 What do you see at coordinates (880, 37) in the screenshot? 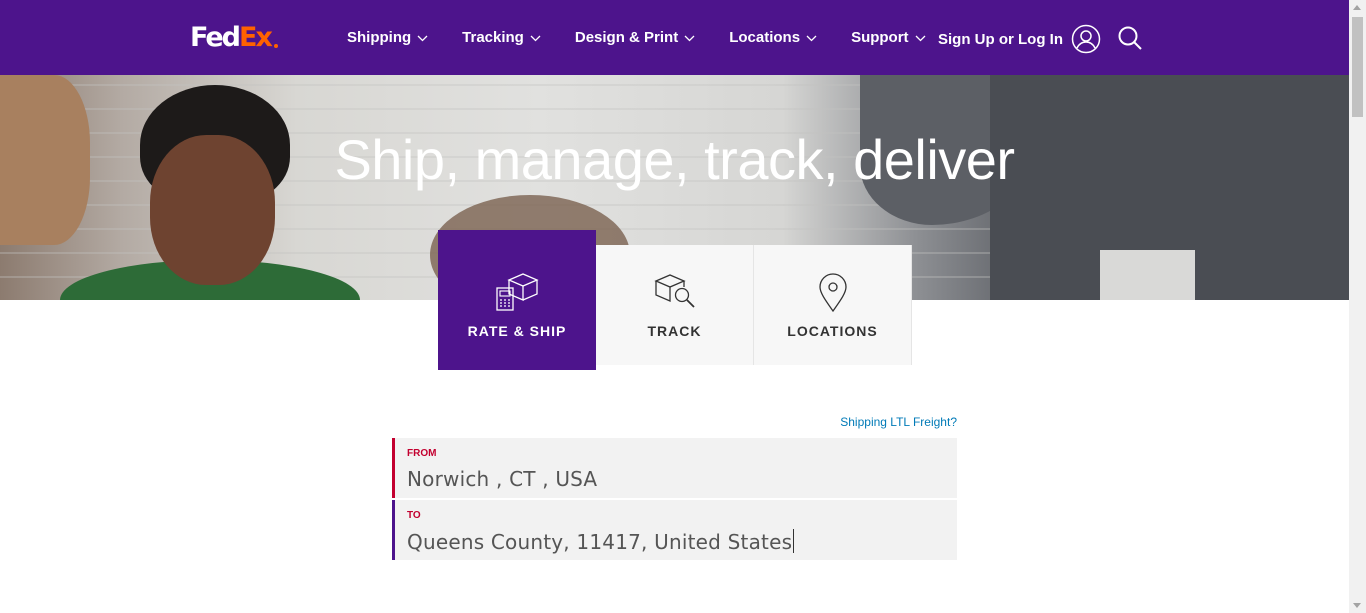
I see `nav-support-label: Support` at bounding box center [880, 37].